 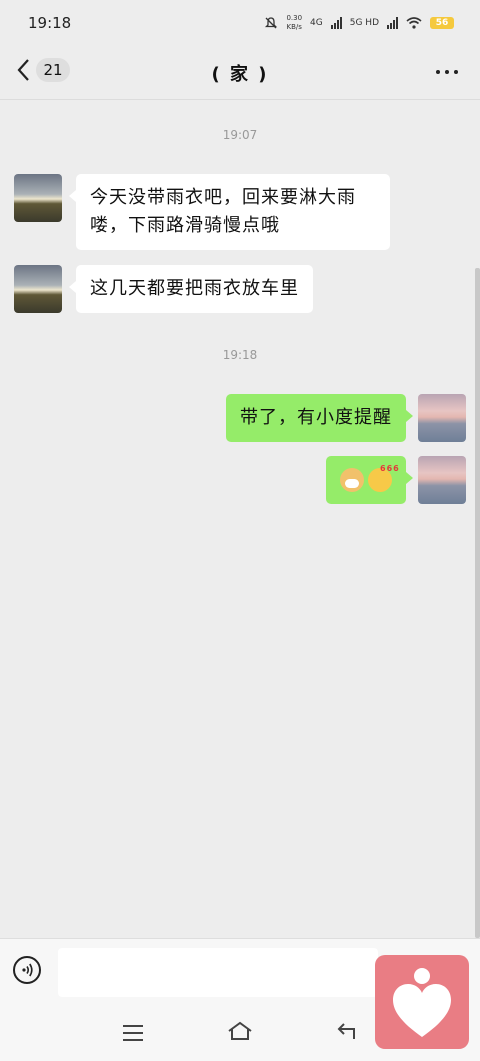 I want to click on heart-person-icon, so click(x=422, y=1002).